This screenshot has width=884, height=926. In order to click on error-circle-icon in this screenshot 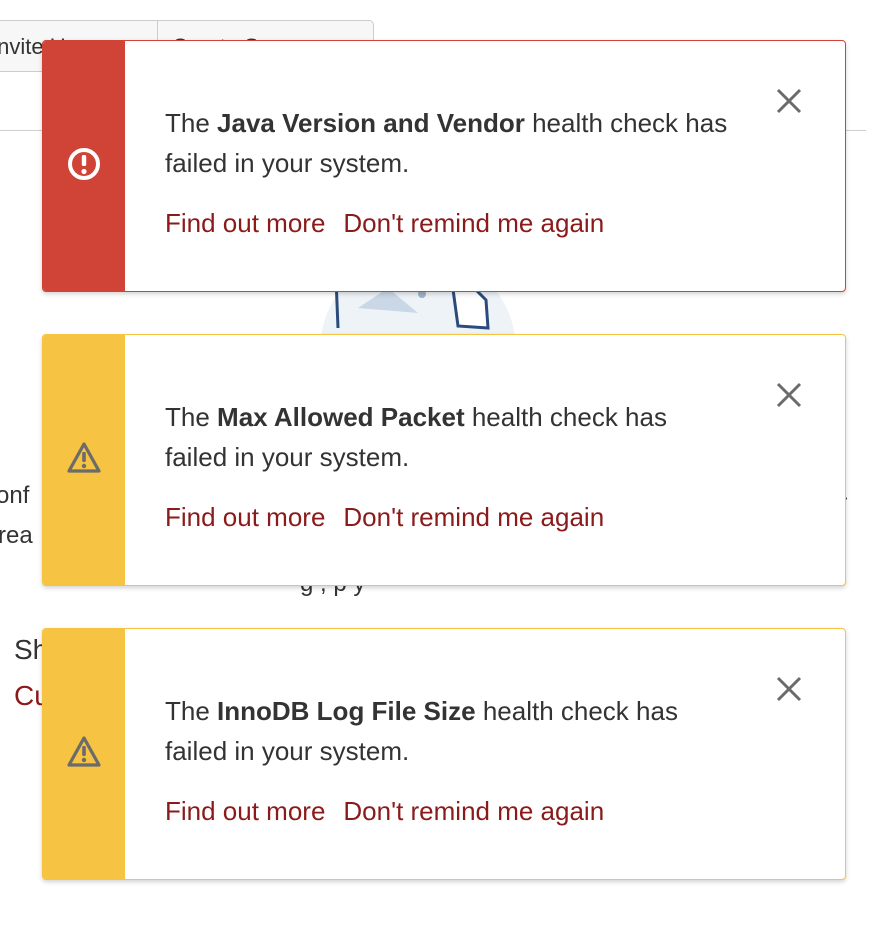, I will do `click(84, 166)`.